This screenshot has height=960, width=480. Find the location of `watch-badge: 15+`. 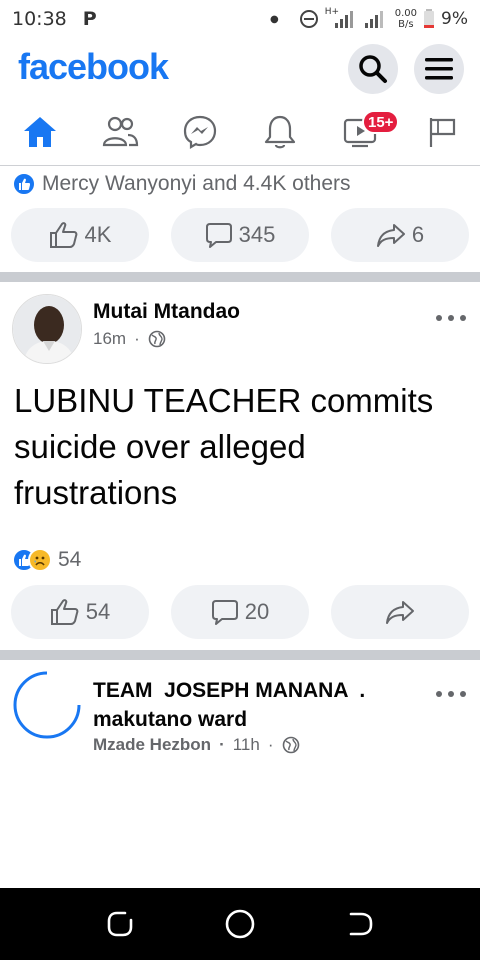

watch-badge: 15+ is located at coordinates (381, 122).